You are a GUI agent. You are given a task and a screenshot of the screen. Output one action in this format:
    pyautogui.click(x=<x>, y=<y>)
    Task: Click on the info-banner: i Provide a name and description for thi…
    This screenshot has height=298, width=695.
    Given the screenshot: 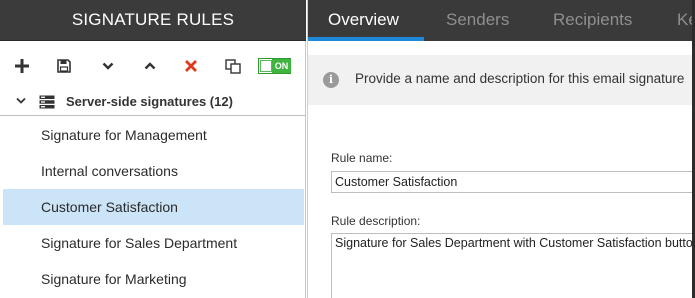 What is the action you would take?
    pyautogui.click(x=501, y=80)
    